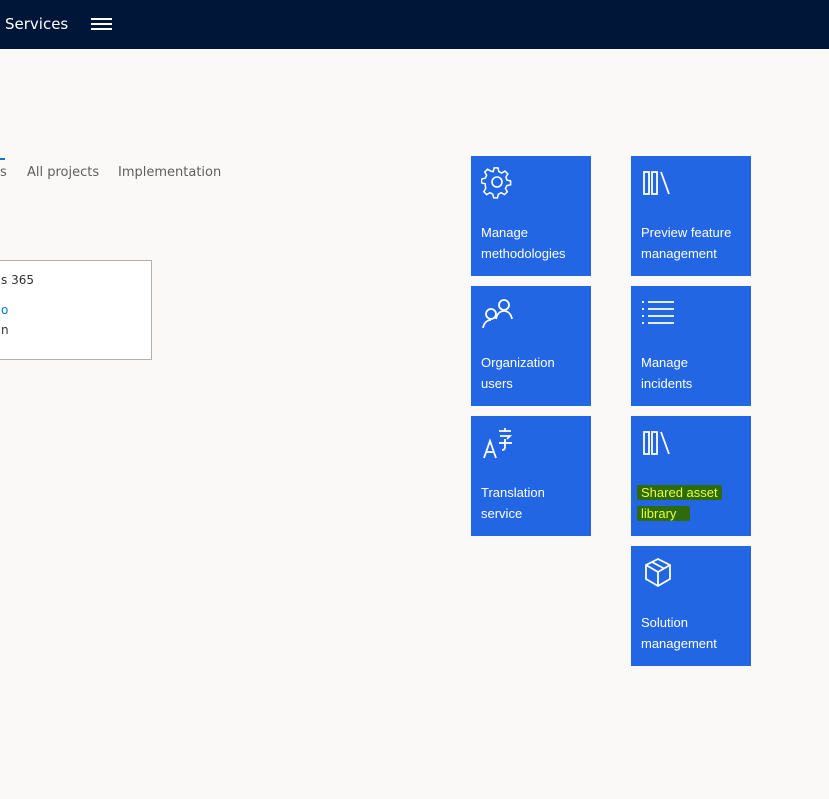 The width and height of the screenshot is (829, 799). Describe the element at coordinates (693, 243) in the screenshot. I see `tile-label: Preview feature management` at that location.